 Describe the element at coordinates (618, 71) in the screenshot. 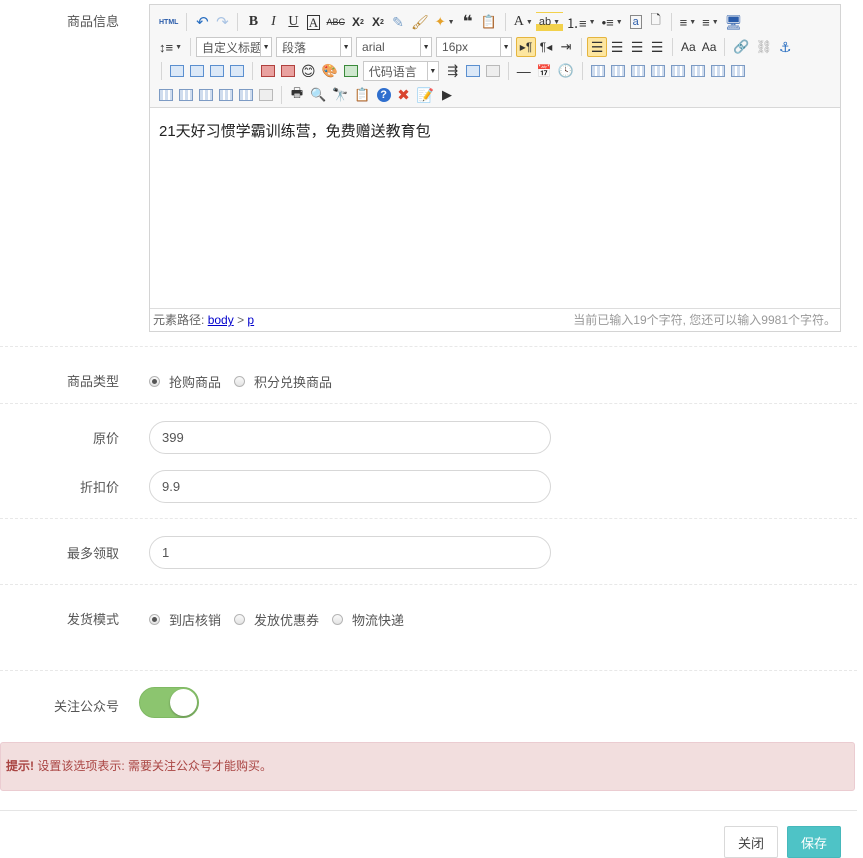

I see `delete-table-icon` at that location.